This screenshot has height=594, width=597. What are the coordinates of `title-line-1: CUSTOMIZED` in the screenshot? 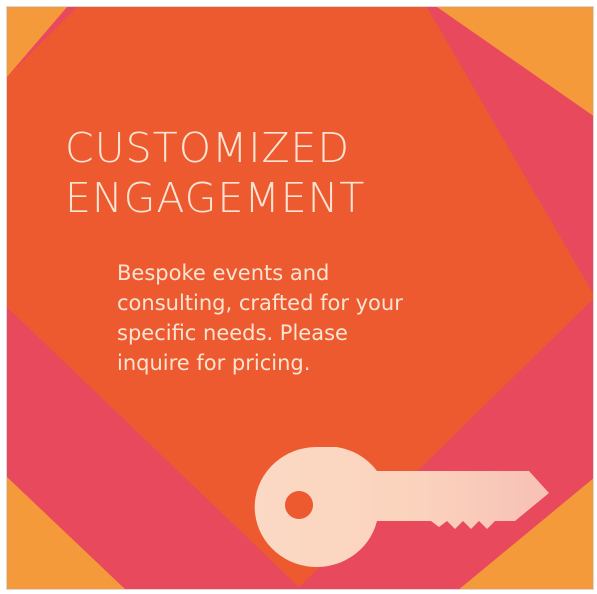 It's located at (208, 148).